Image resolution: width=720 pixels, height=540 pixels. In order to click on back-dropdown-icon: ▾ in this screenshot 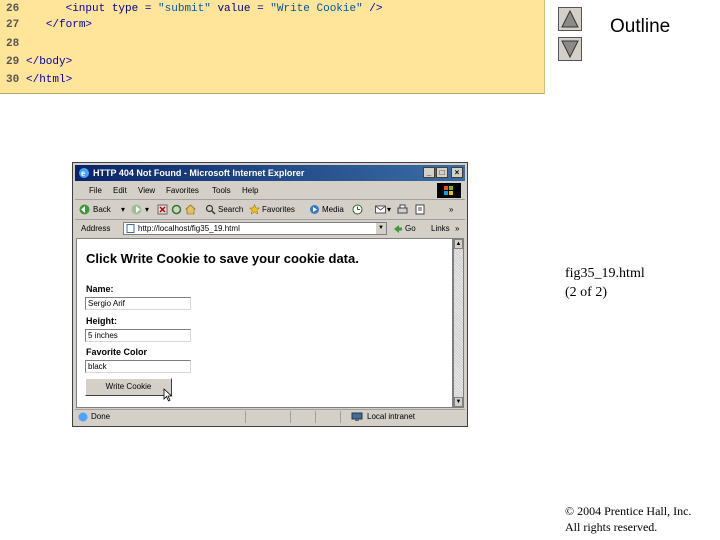, I will do `click(123, 209)`.